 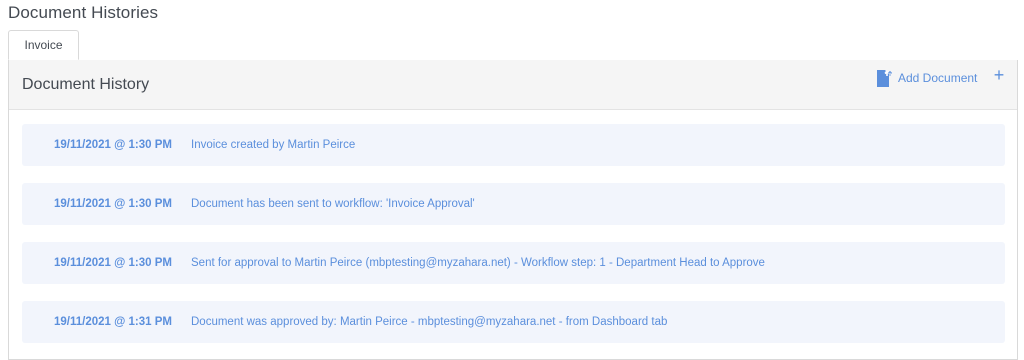 What do you see at coordinates (513, 85) in the screenshot?
I see `panel-header: Document History Add Document +` at bounding box center [513, 85].